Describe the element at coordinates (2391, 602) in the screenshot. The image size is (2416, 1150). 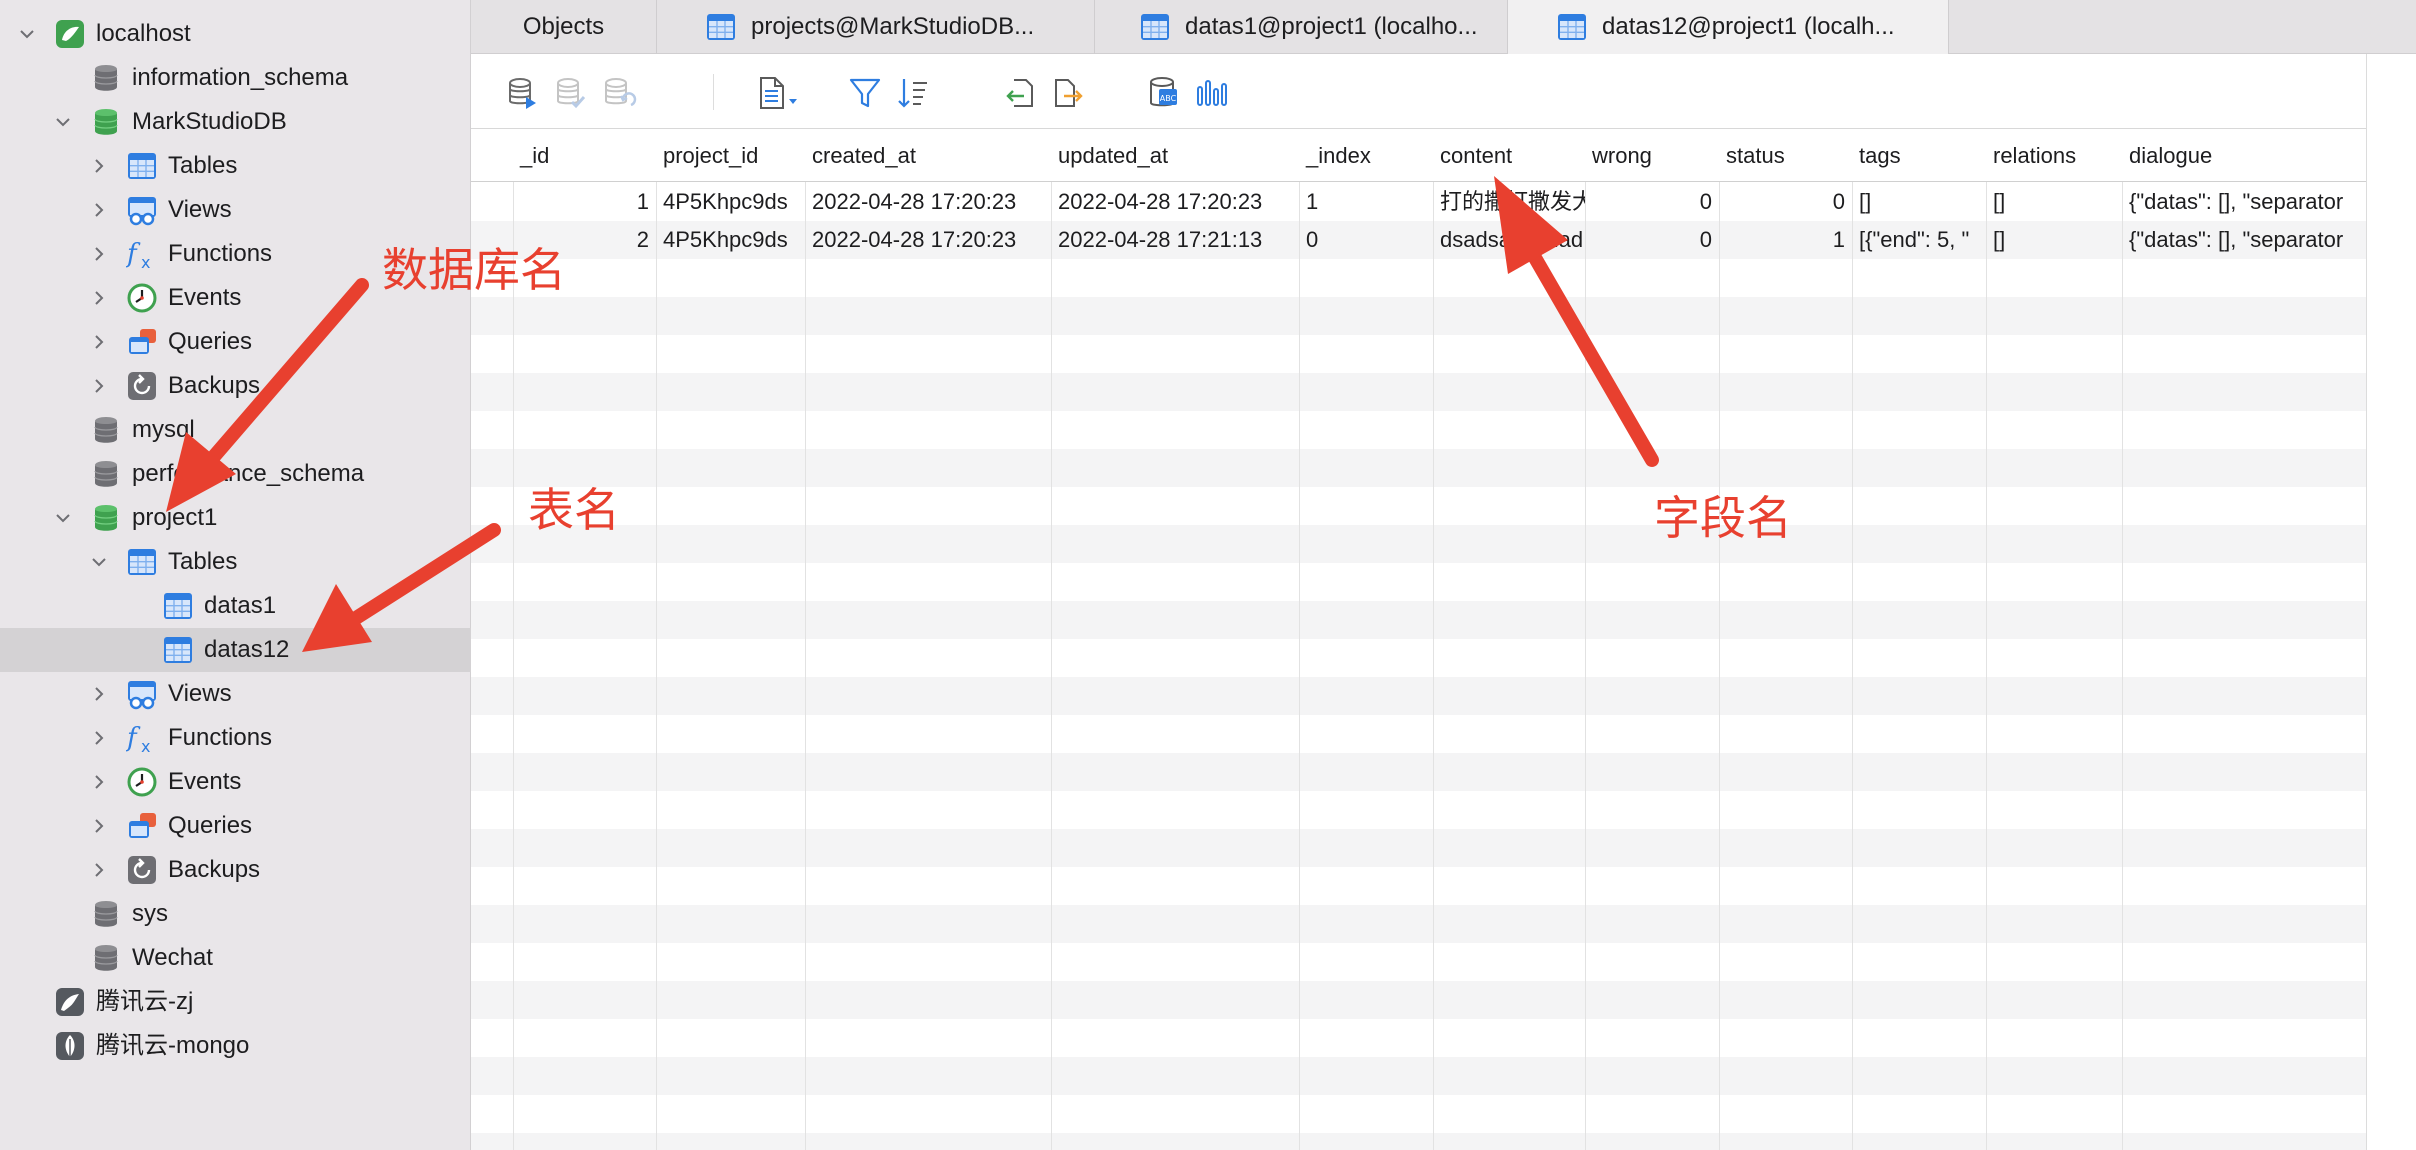
I see `grid-side-panel` at that location.